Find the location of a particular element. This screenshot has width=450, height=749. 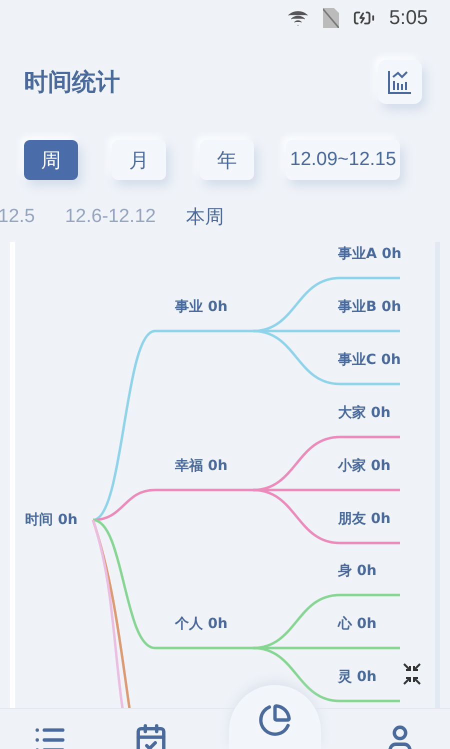

bar-chart-icon is located at coordinates (400, 82).